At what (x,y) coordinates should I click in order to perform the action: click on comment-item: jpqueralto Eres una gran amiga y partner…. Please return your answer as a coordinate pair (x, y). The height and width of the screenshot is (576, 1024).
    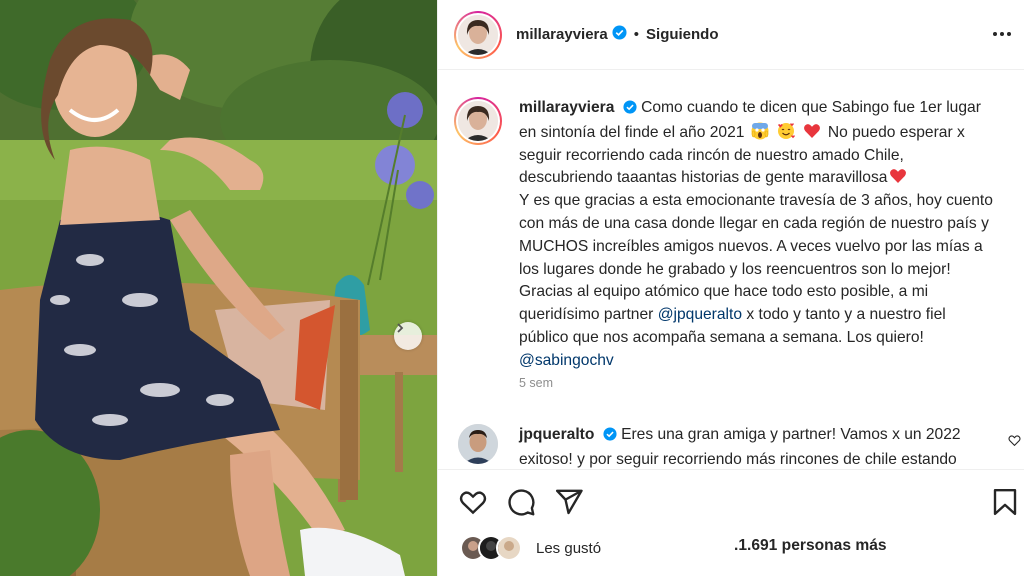
    Looking at the image, I should click on (741, 446).